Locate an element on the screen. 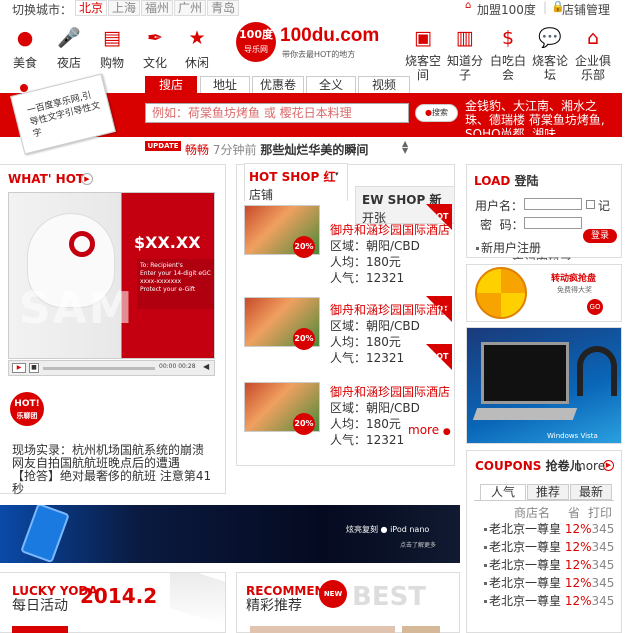  nav-leisure: ★ 休闲 is located at coordinates (197, 48).